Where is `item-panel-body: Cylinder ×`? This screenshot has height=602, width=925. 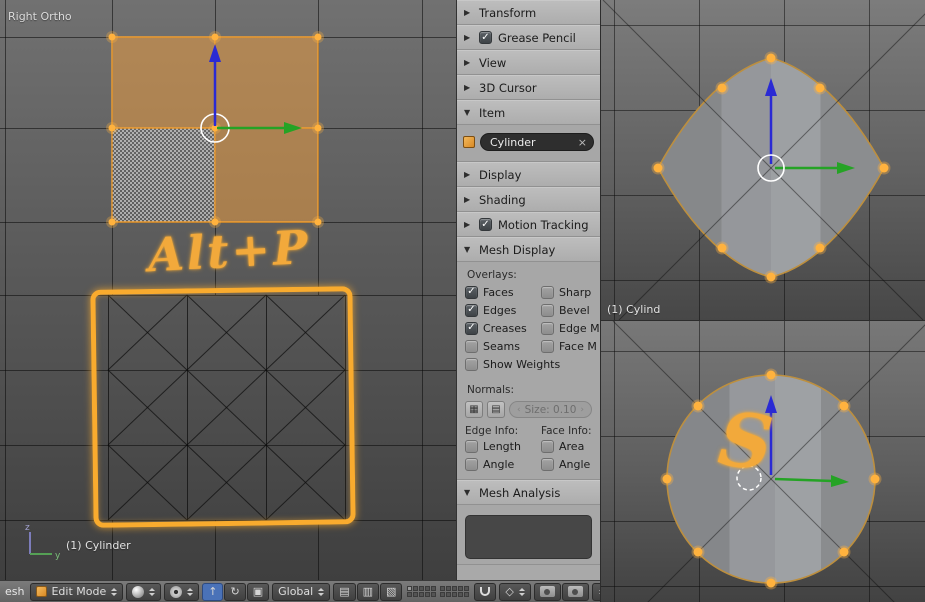
item-panel-body: Cylinder × is located at coordinates (528, 143).